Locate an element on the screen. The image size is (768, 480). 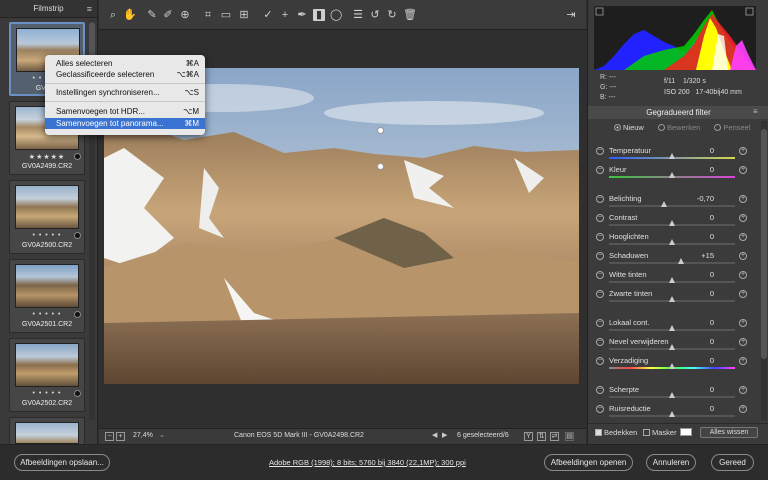
white-balance-icon: ✎ is located at coordinates (152, 15).